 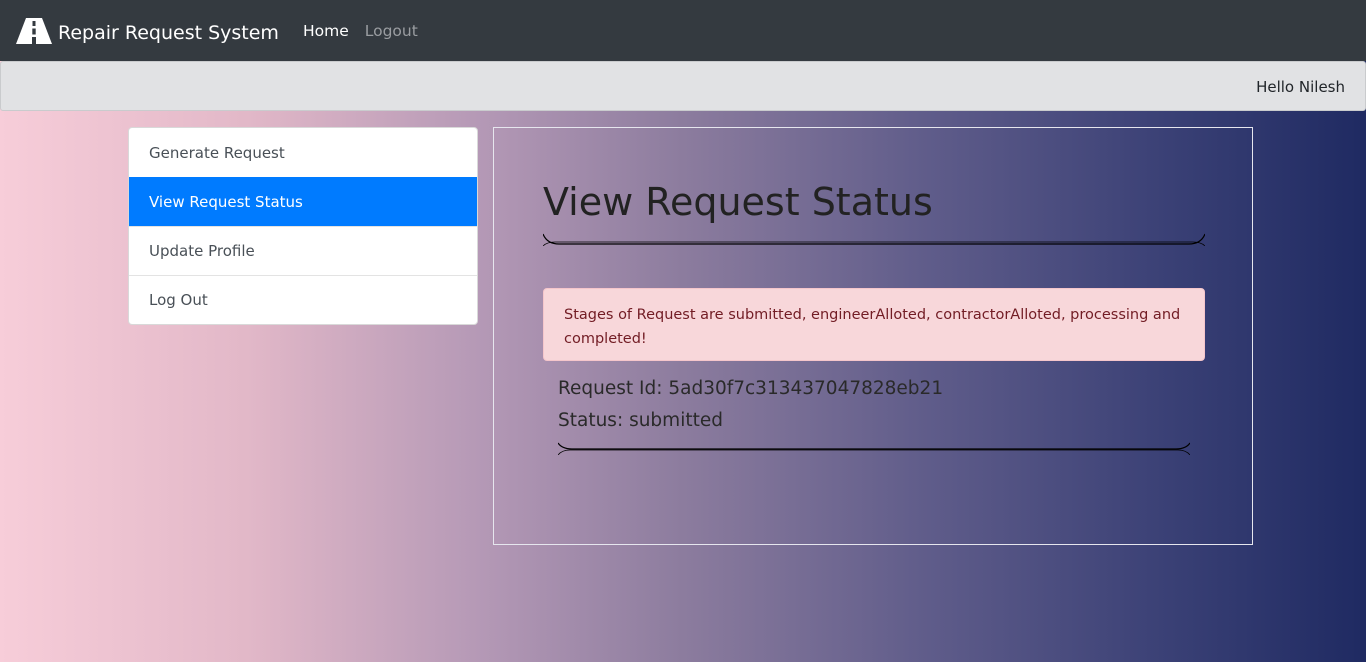 What do you see at coordinates (683, 30) in the screenshot?
I see `top-navbar: Repair Request System Home Logout` at bounding box center [683, 30].